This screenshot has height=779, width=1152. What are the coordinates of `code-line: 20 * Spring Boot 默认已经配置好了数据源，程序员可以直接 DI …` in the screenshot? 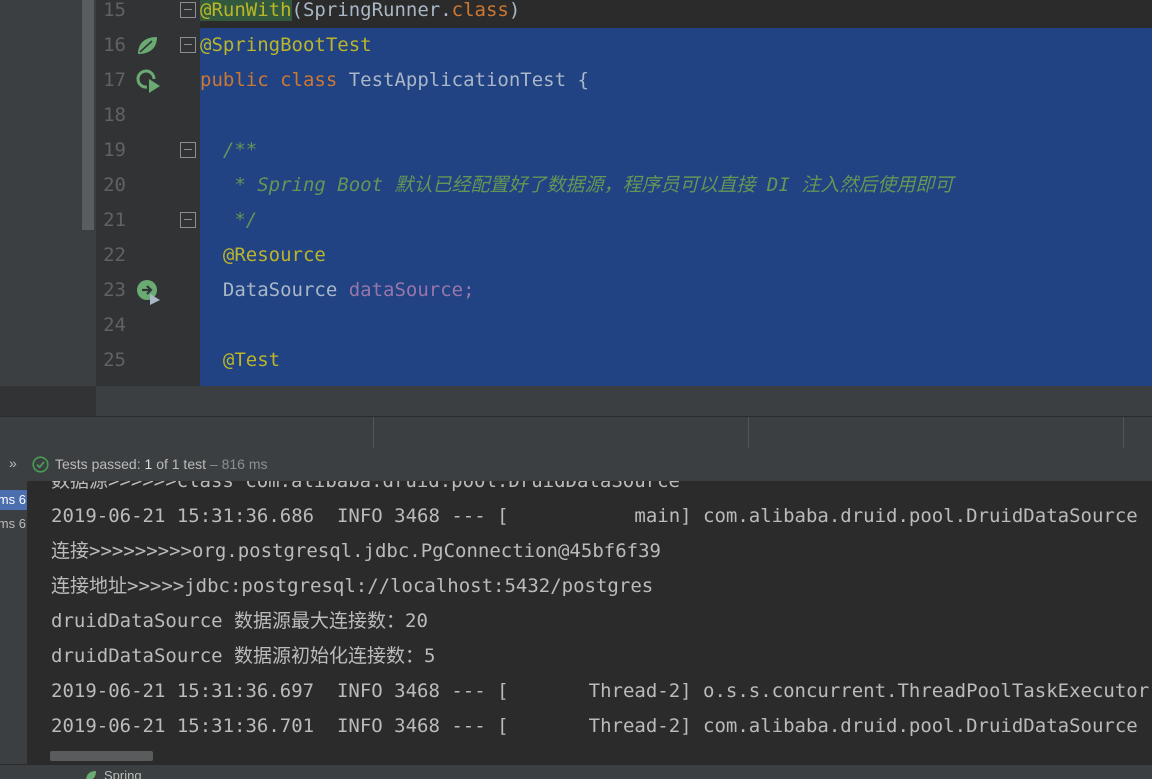 It's located at (576, 185).